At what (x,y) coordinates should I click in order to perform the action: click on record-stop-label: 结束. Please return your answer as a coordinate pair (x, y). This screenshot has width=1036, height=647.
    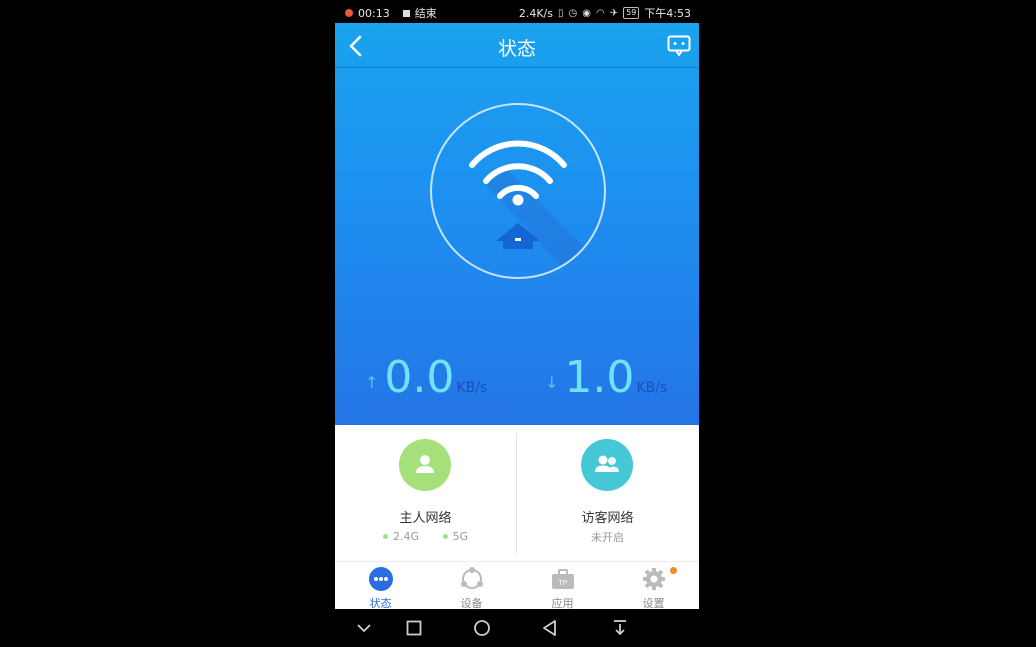
    Looking at the image, I should click on (426, 13).